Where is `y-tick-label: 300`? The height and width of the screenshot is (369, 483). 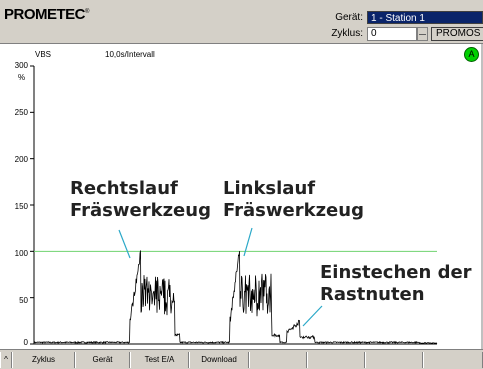
y-tick-label: 300 is located at coordinates (21, 65).